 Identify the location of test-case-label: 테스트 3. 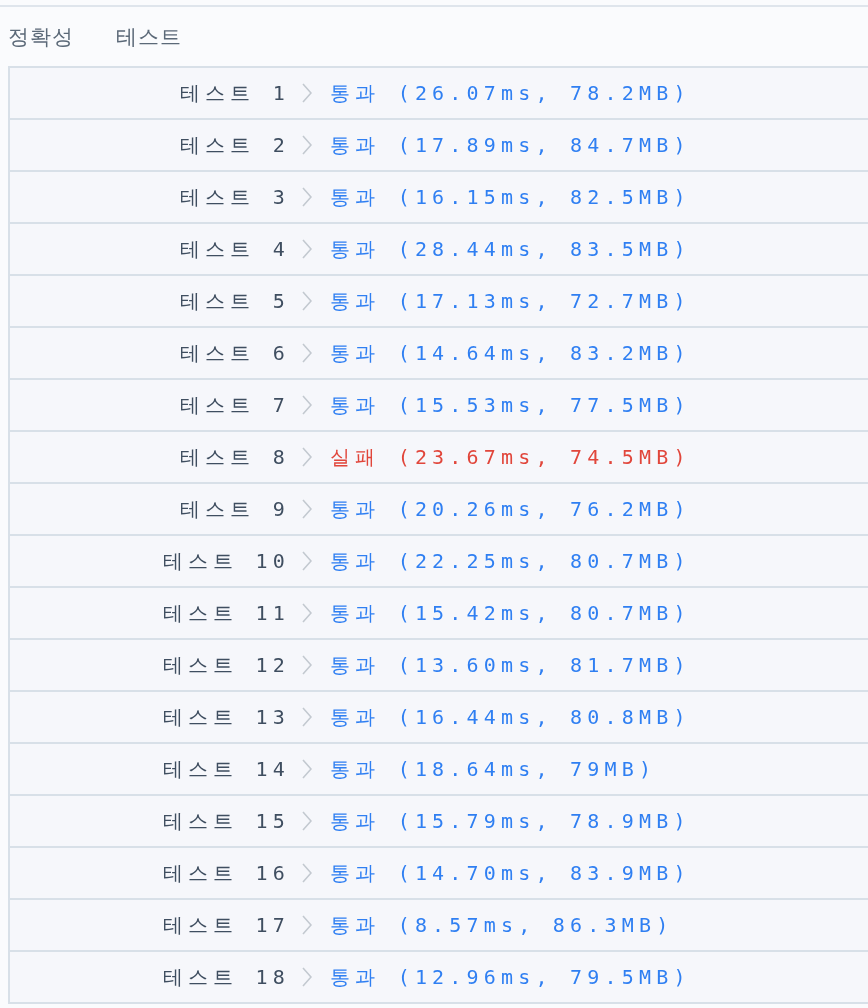
(234, 197).